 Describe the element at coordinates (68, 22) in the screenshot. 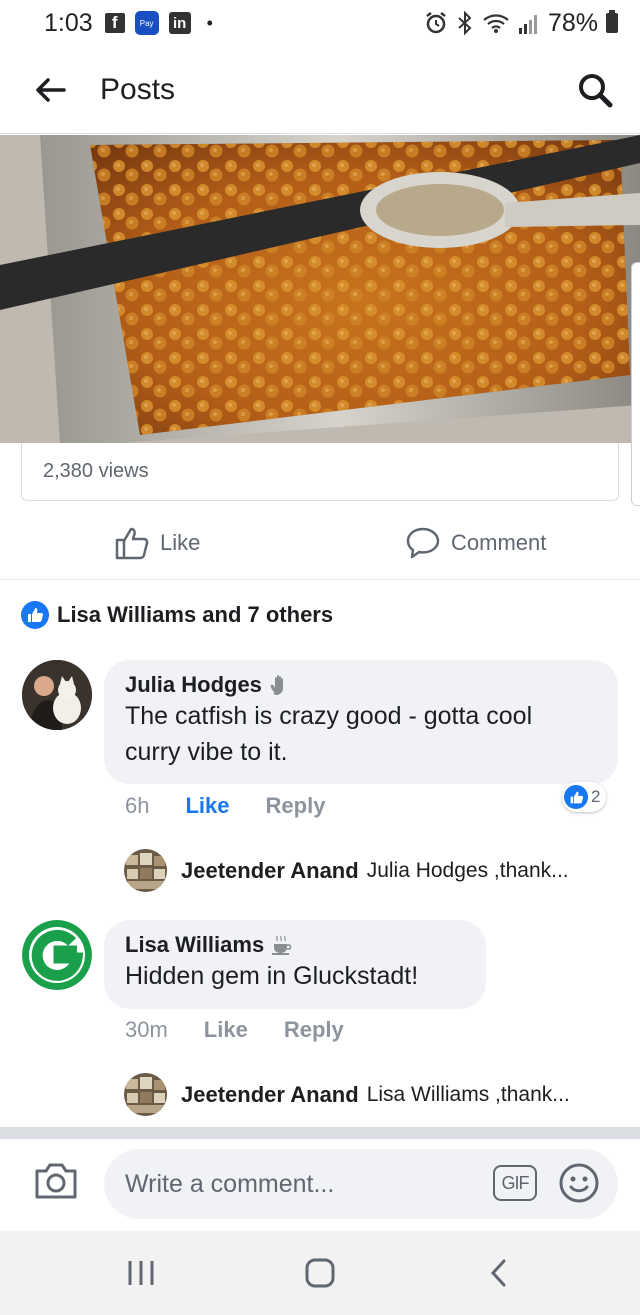

I see `status-time: 1:03` at that location.